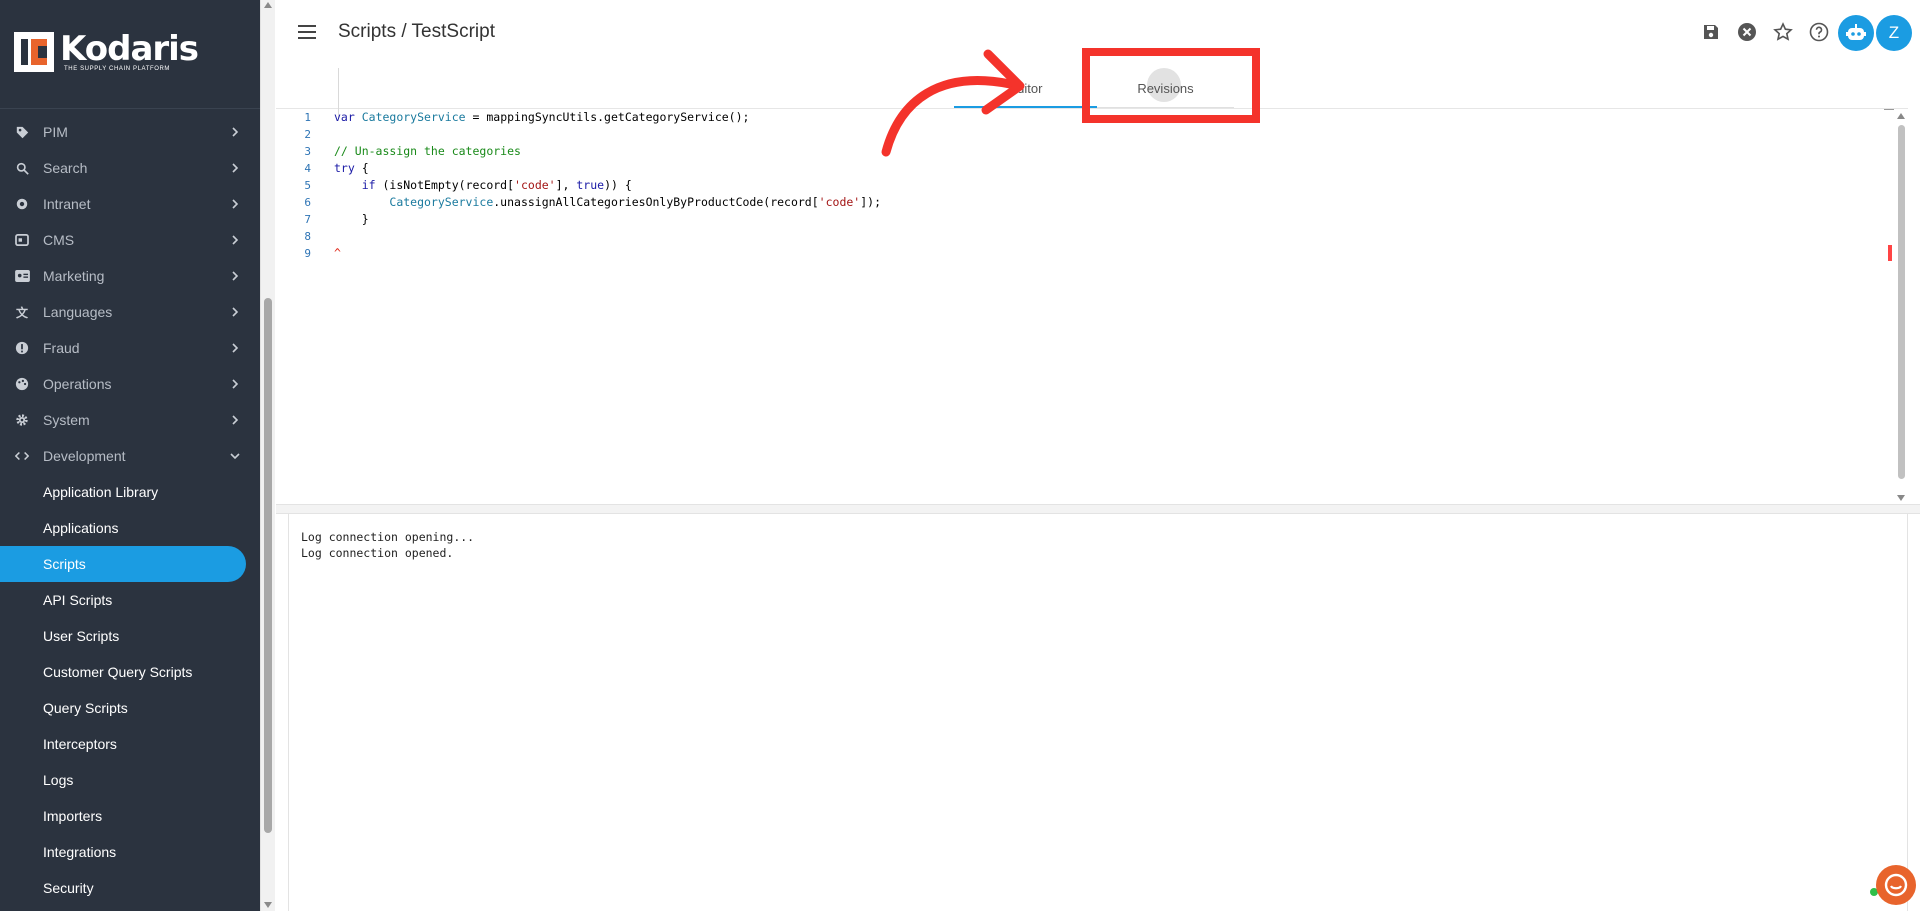 The image size is (1920, 911). Describe the element at coordinates (413, 117) in the screenshot. I see `code-token: CategoryService` at that location.